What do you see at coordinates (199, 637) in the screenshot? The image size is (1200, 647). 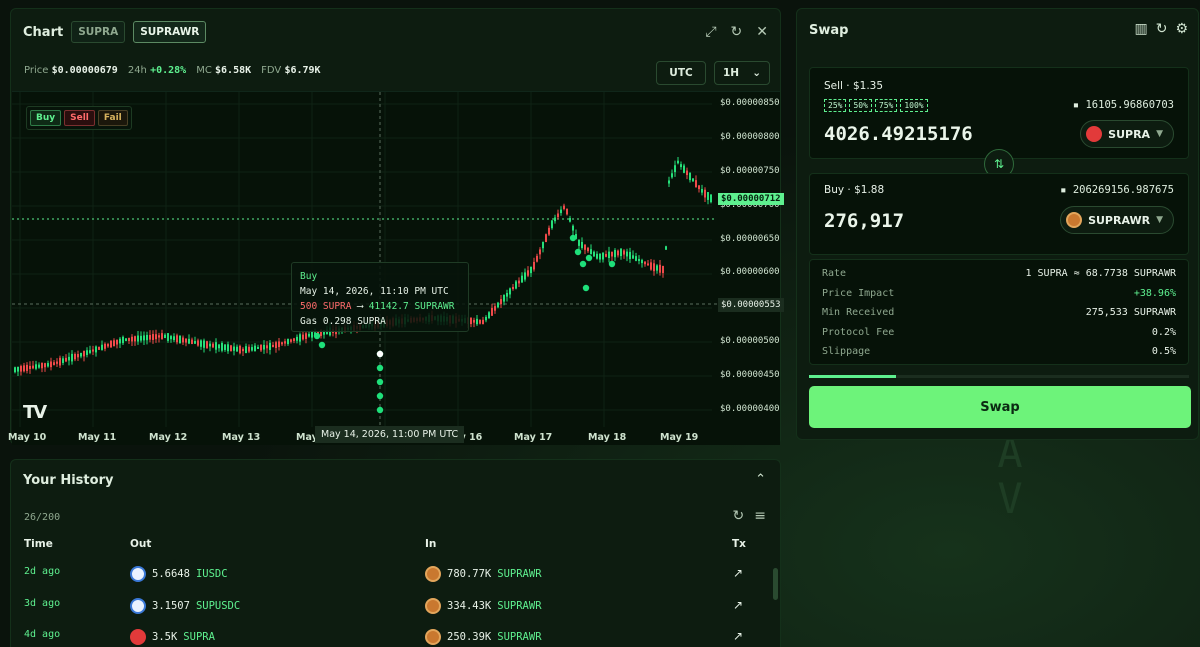 I see `out-symbol: SUPRA` at bounding box center [199, 637].